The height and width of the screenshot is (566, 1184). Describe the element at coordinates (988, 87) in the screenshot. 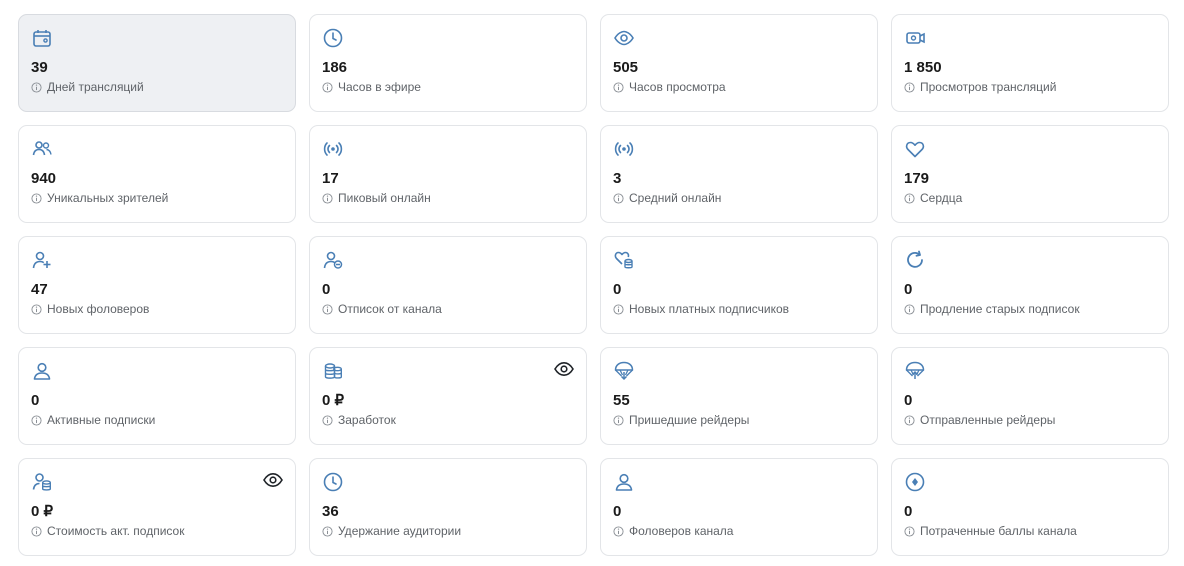

I see `stat-label: Просмотров трансляций` at that location.